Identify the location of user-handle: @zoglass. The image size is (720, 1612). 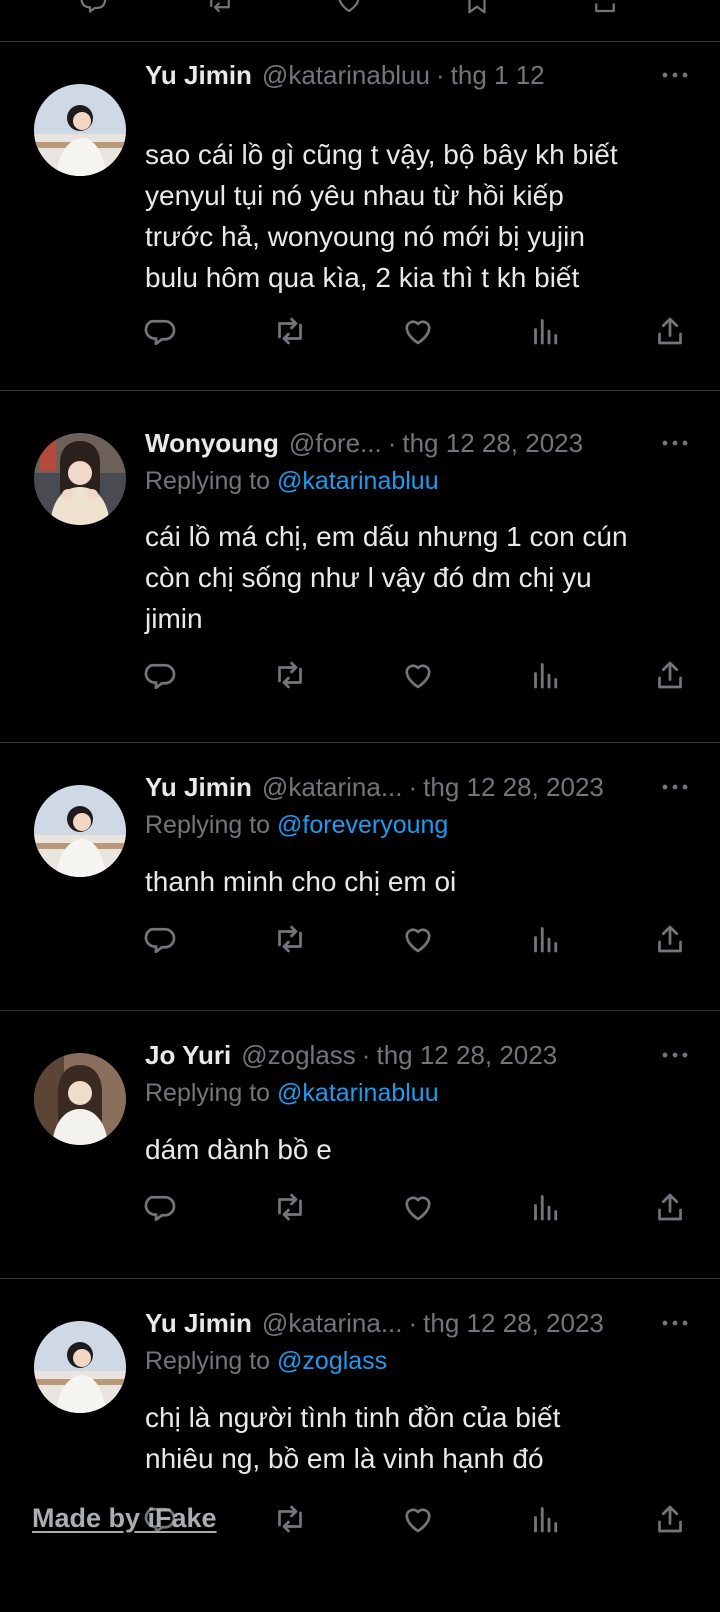
(298, 1055).